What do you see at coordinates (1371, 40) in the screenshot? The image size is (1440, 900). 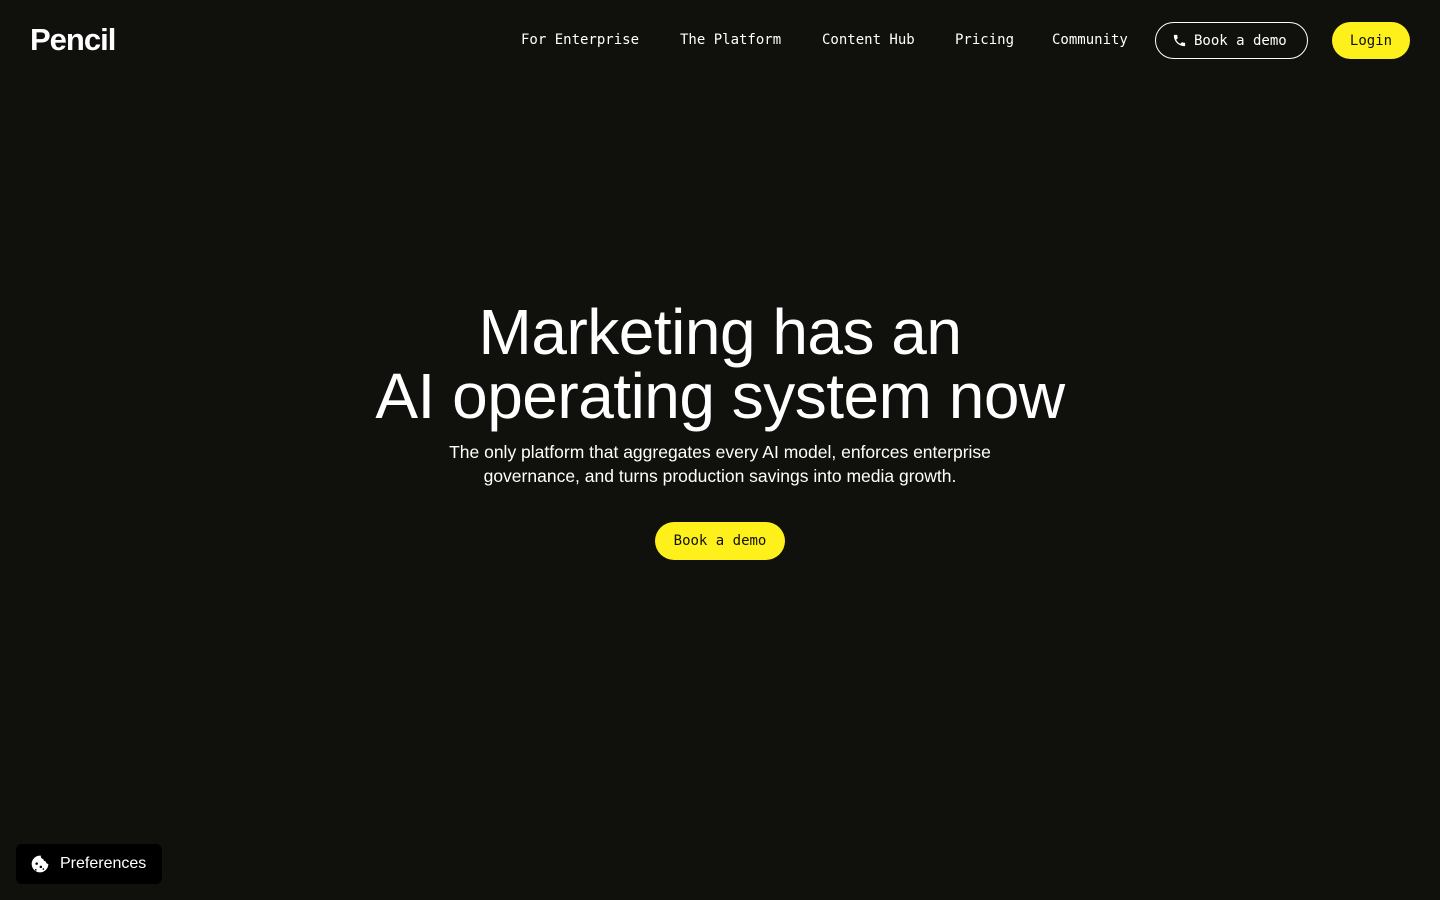 I see `login-button: Login` at bounding box center [1371, 40].